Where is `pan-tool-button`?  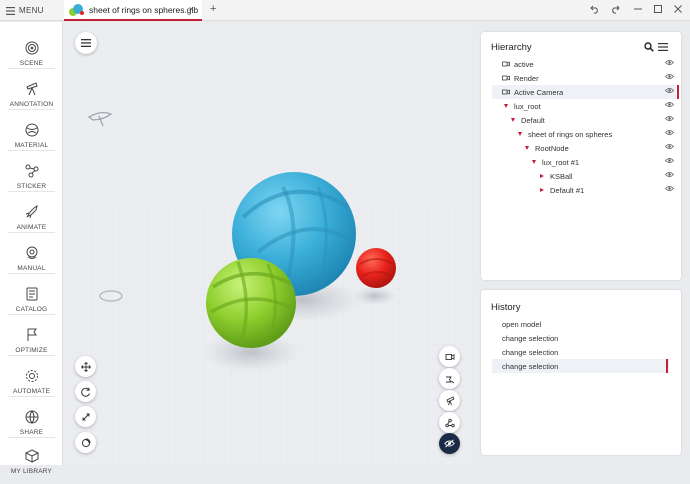
pan-tool-button is located at coordinates (85, 366).